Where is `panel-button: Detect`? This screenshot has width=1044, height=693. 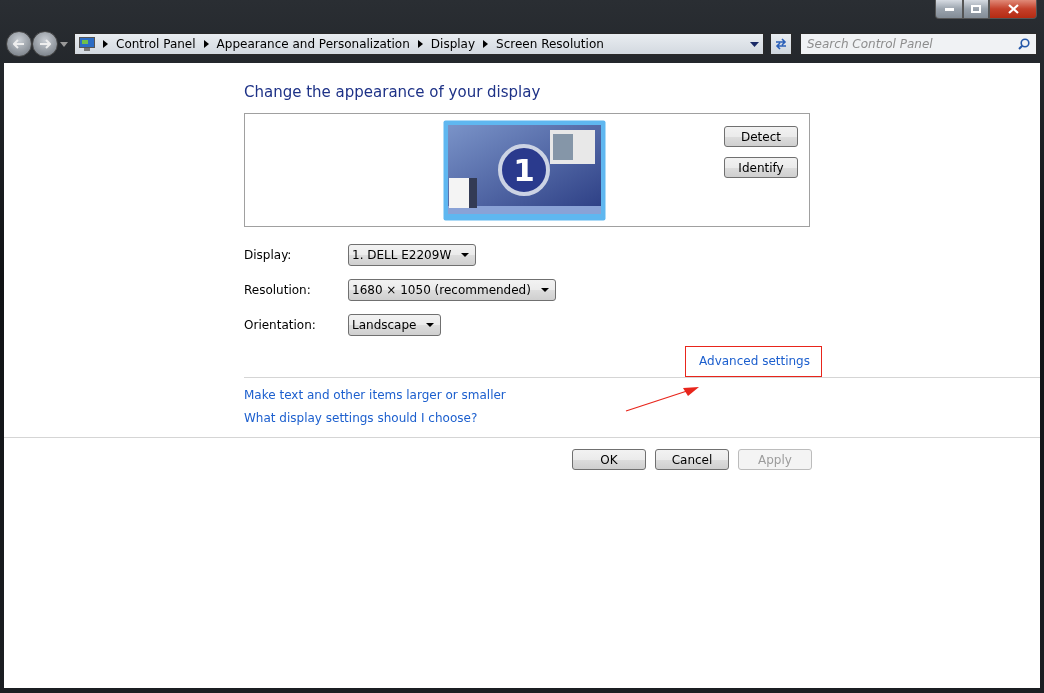
panel-button: Detect is located at coordinates (761, 136).